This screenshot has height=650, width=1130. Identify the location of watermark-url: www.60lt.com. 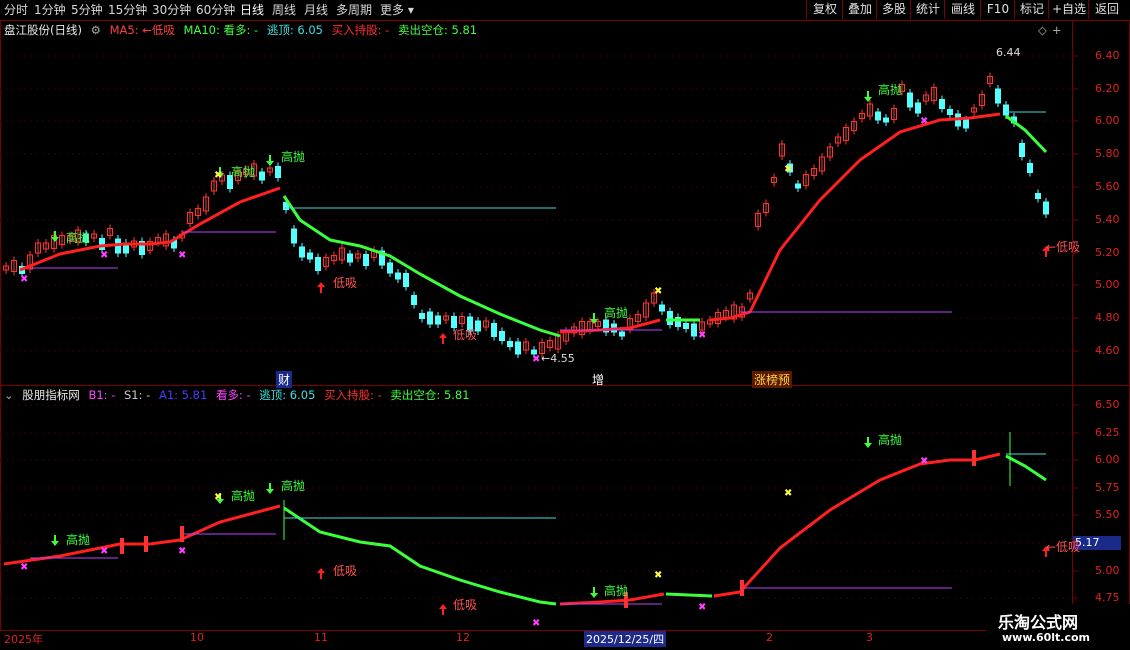
(1046, 637).